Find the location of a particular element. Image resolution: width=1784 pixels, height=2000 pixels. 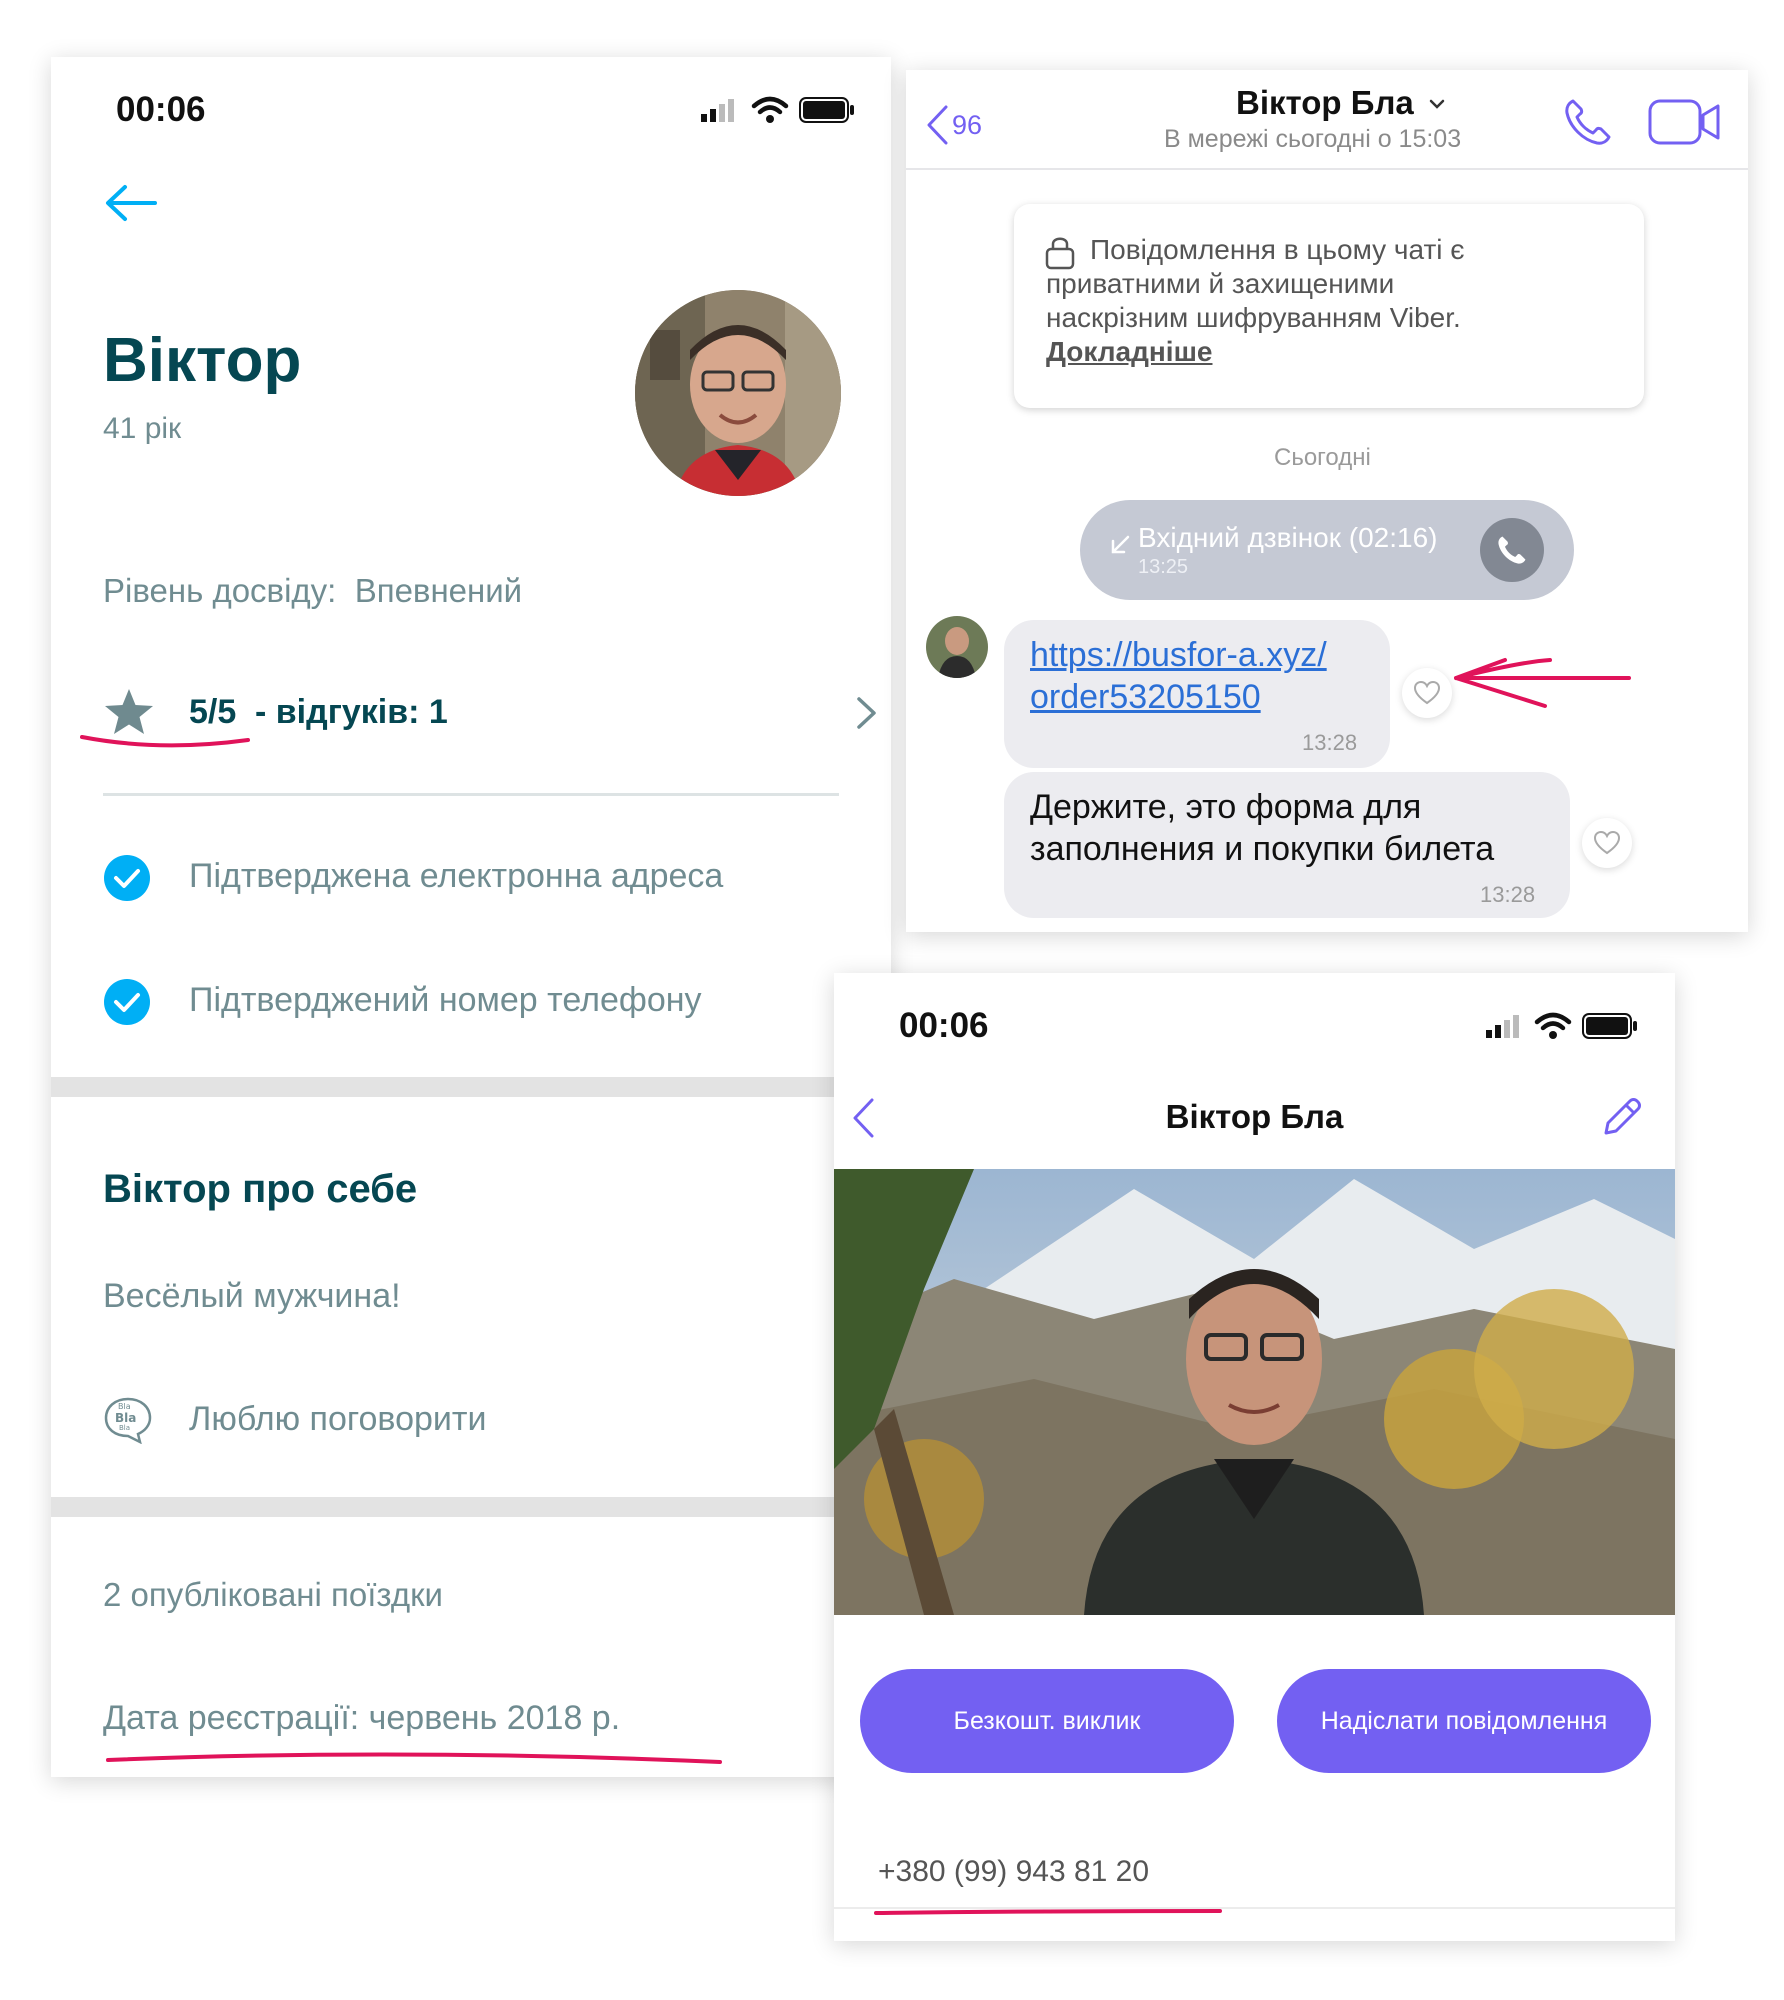

arrow-annotation is located at coordinates (1542, 683).